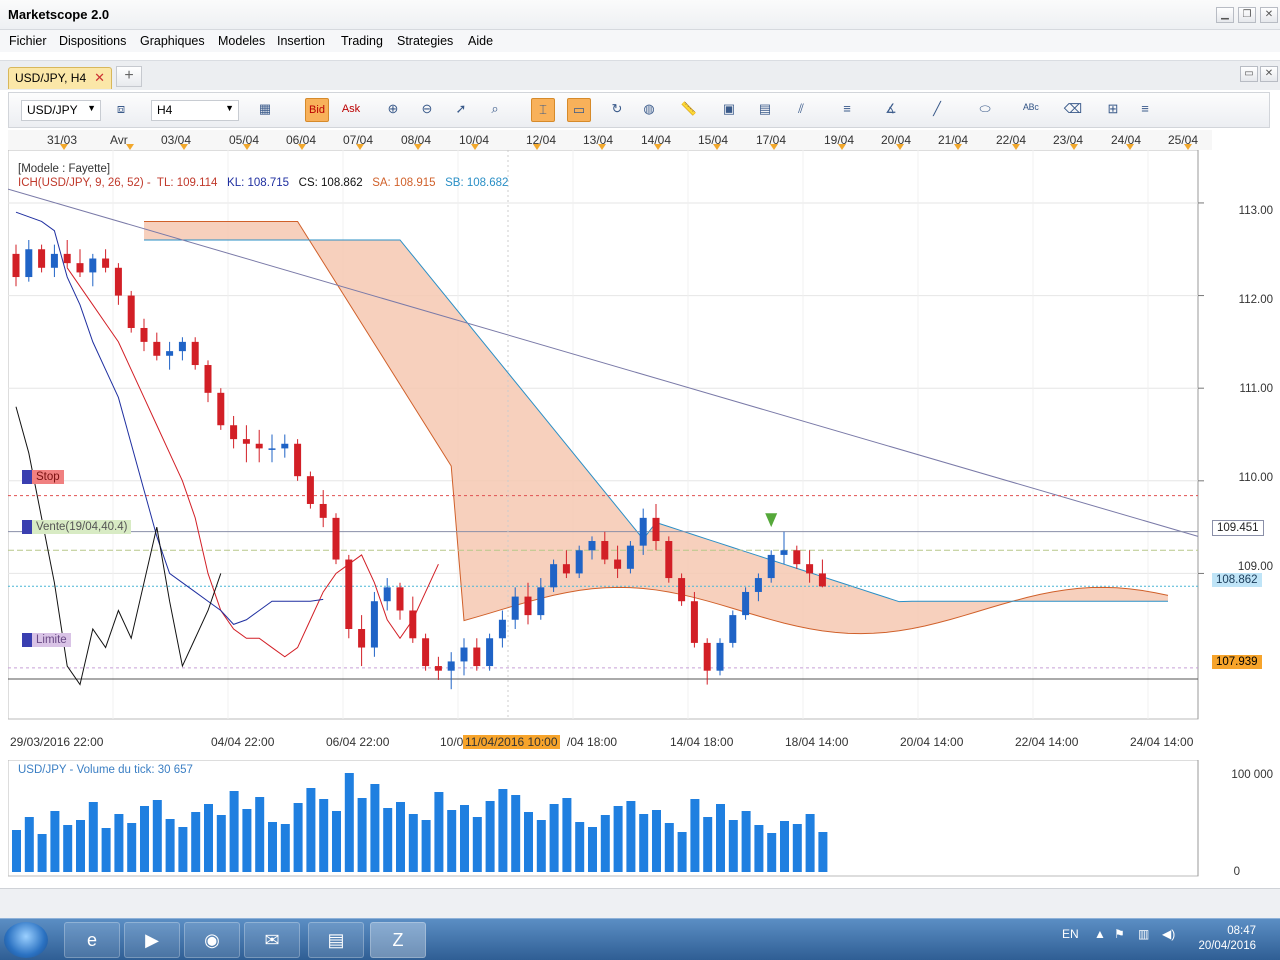 The width and height of the screenshot is (1280, 960). I want to click on stop-order-tag: Stop, so click(43, 477).